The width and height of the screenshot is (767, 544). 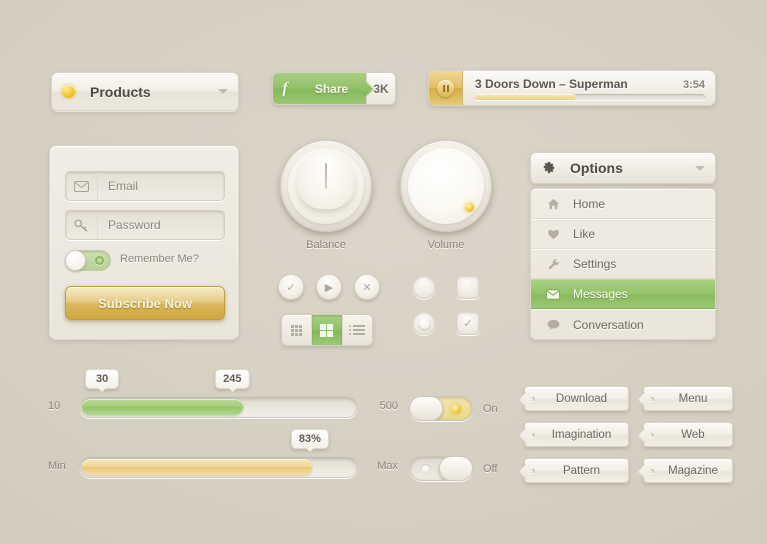 I want to click on segment-grid-large, so click(x=327, y=330).